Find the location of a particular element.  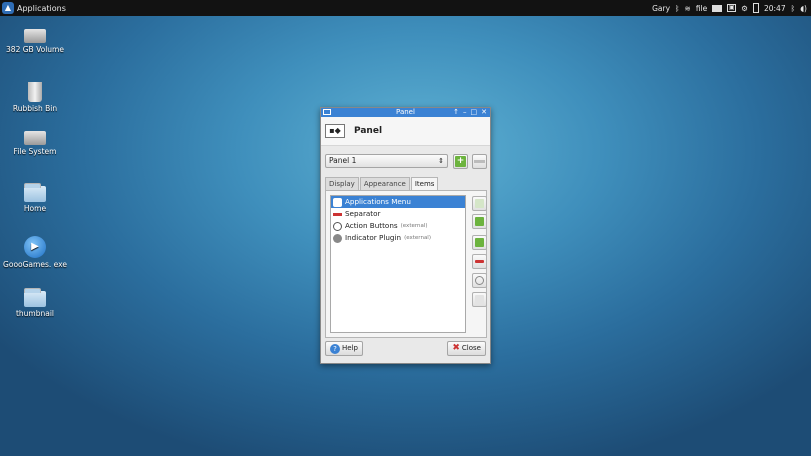

folder-icon is located at coordinates (35, 297).